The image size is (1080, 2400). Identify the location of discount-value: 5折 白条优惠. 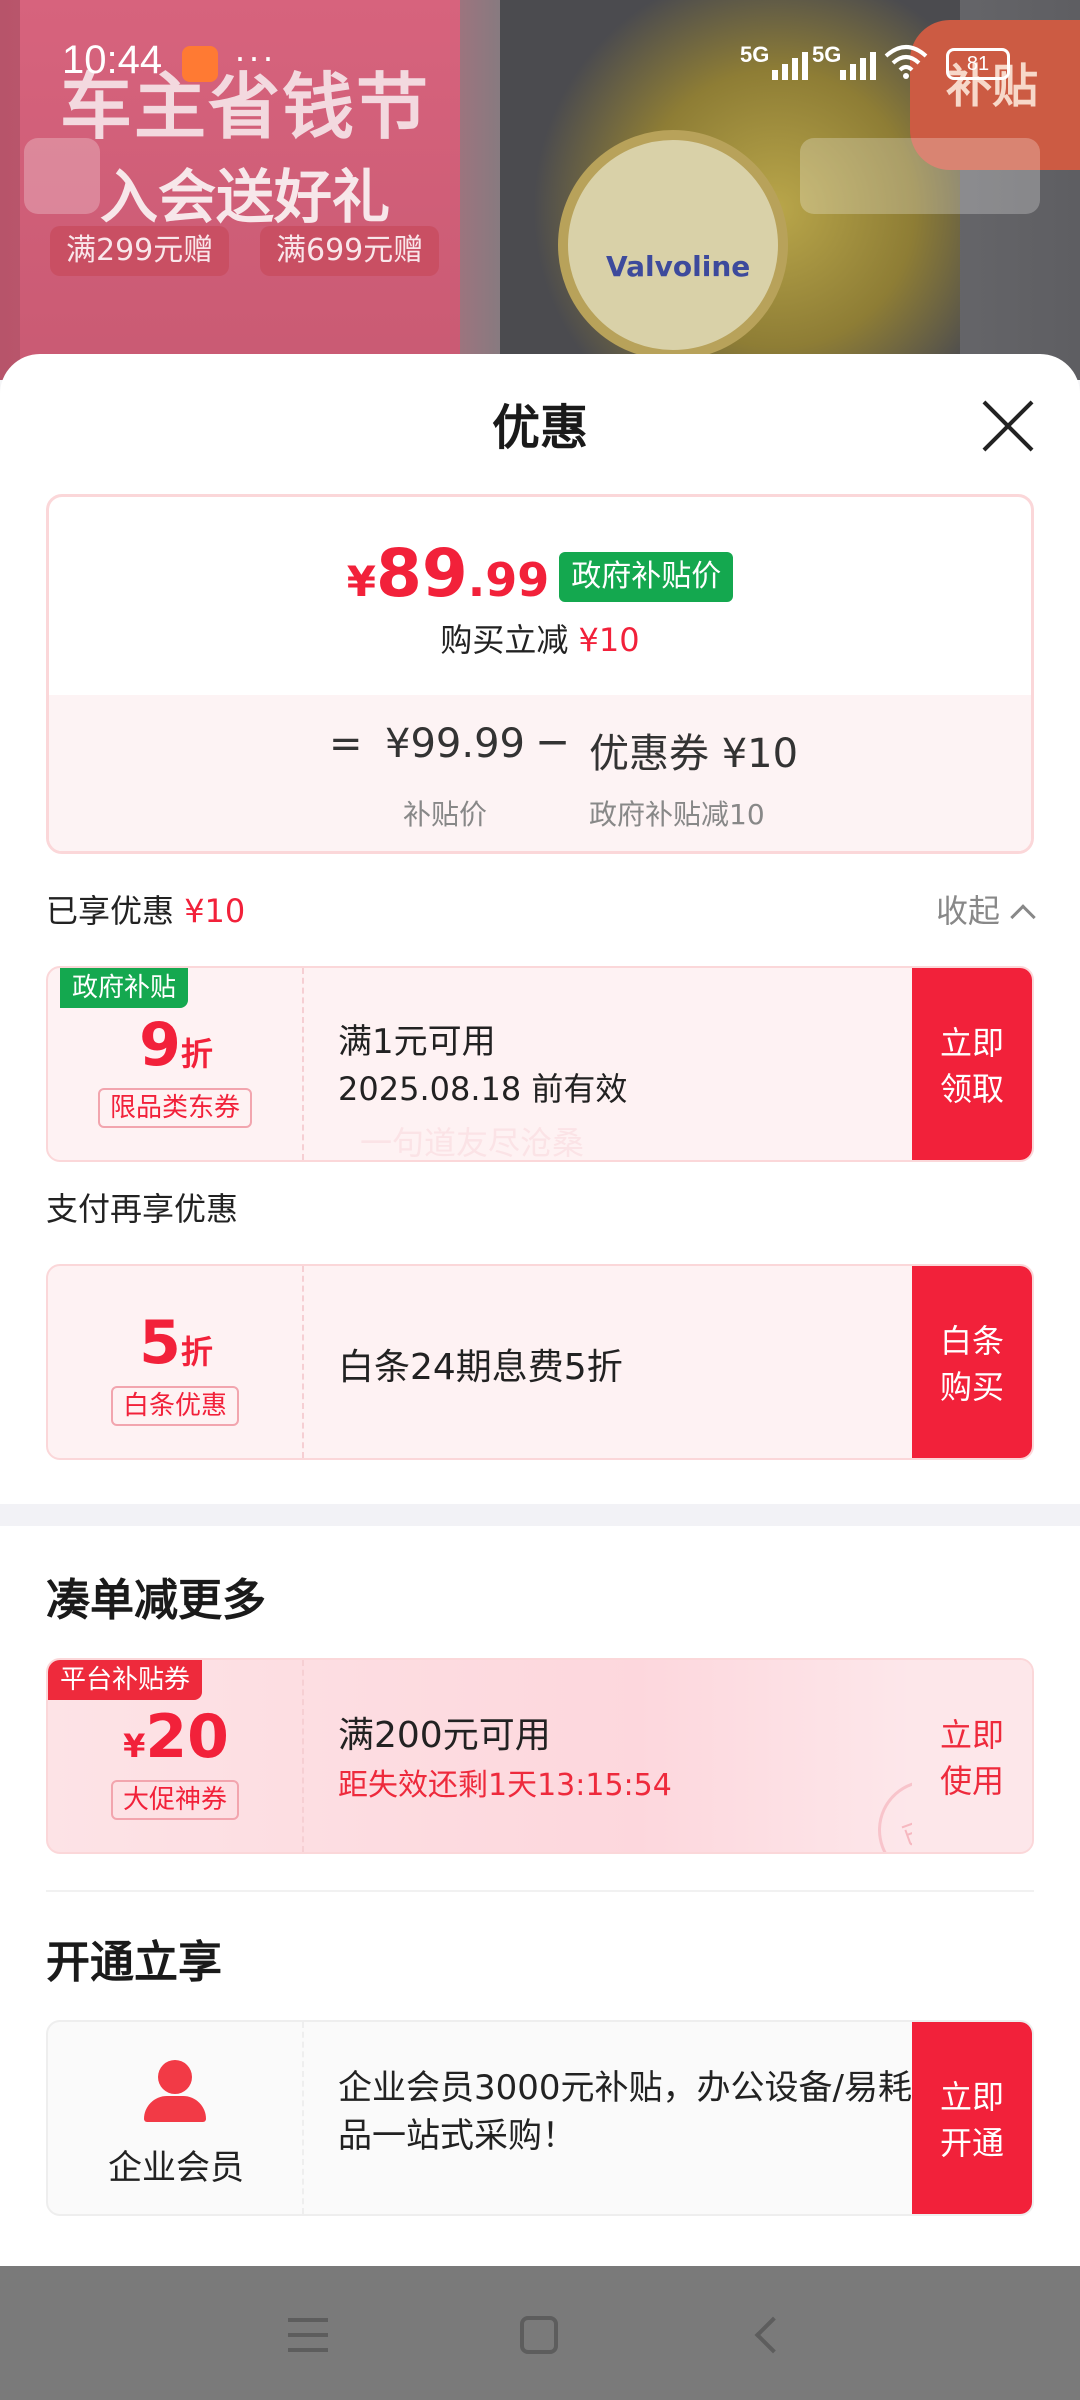
(176, 1362).